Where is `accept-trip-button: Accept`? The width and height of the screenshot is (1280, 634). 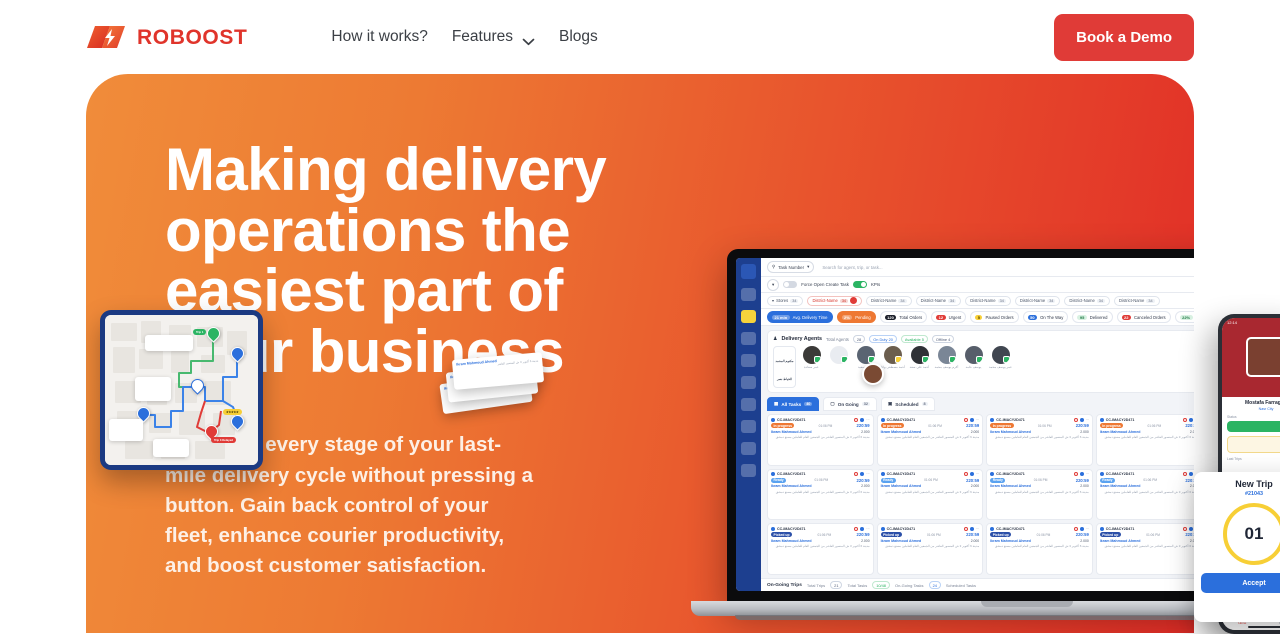 accept-trip-button: Accept is located at coordinates (1240, 583).